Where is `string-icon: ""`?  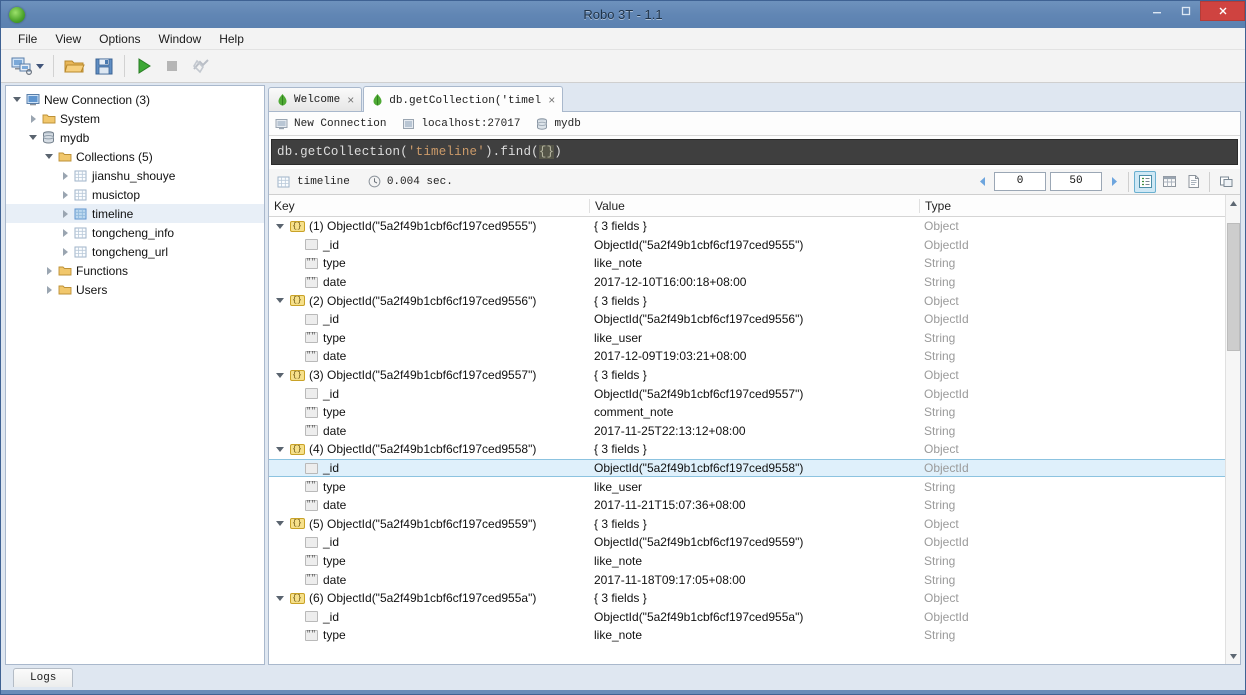
string-icon: "" is located at coordinates (311, 356).